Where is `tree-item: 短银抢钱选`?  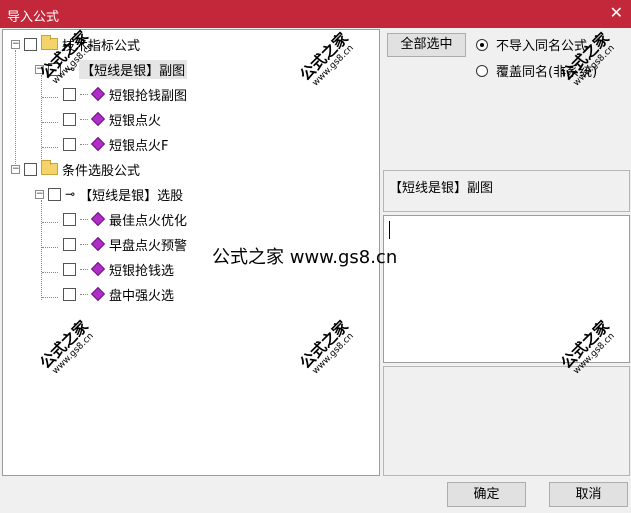
tree-item: 短银抢钱选 is located at coordinates (116, 269).